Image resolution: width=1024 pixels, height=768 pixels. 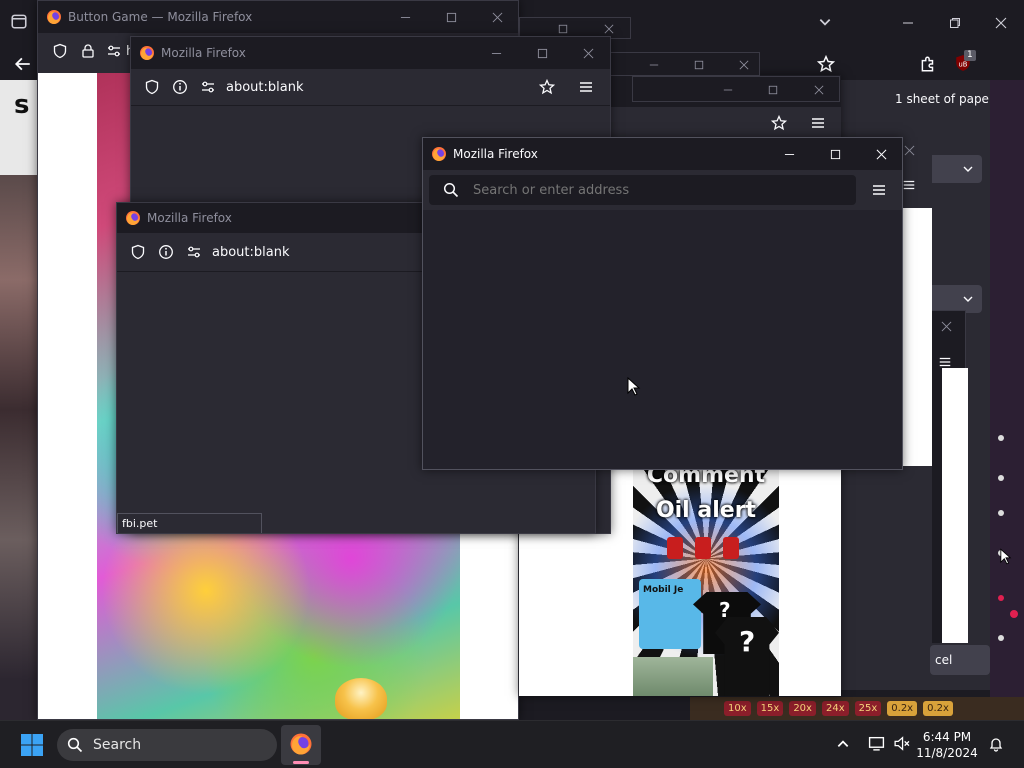 What do you see at coordinates (167, 745) in the screenshot?
I see `taskbar-search-box: Search` at bounding box center [167, 745].